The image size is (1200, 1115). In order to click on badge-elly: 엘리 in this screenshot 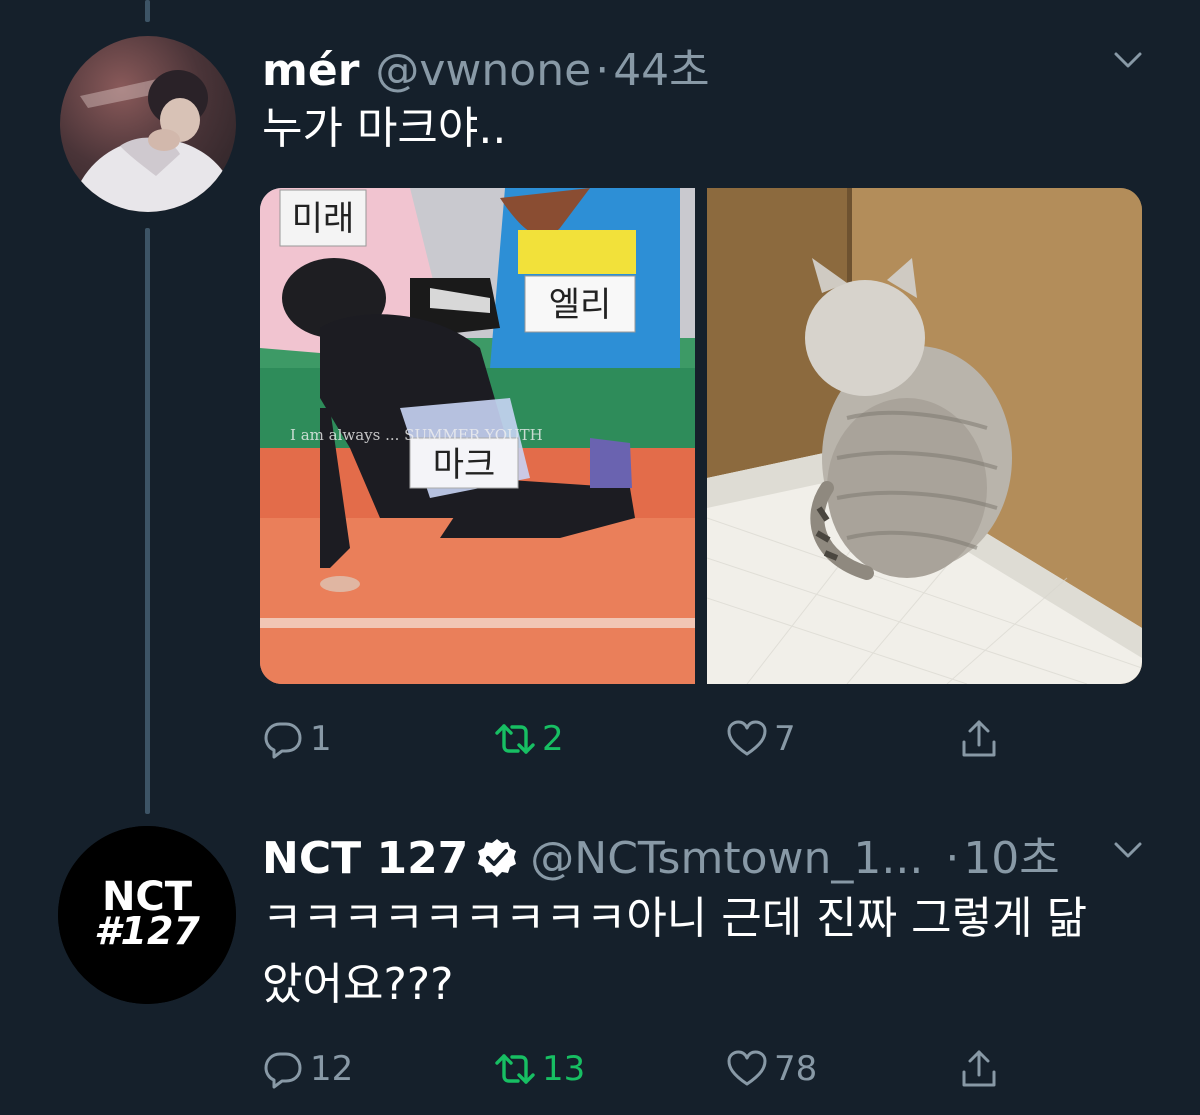, I will do `click(580, 305)`.